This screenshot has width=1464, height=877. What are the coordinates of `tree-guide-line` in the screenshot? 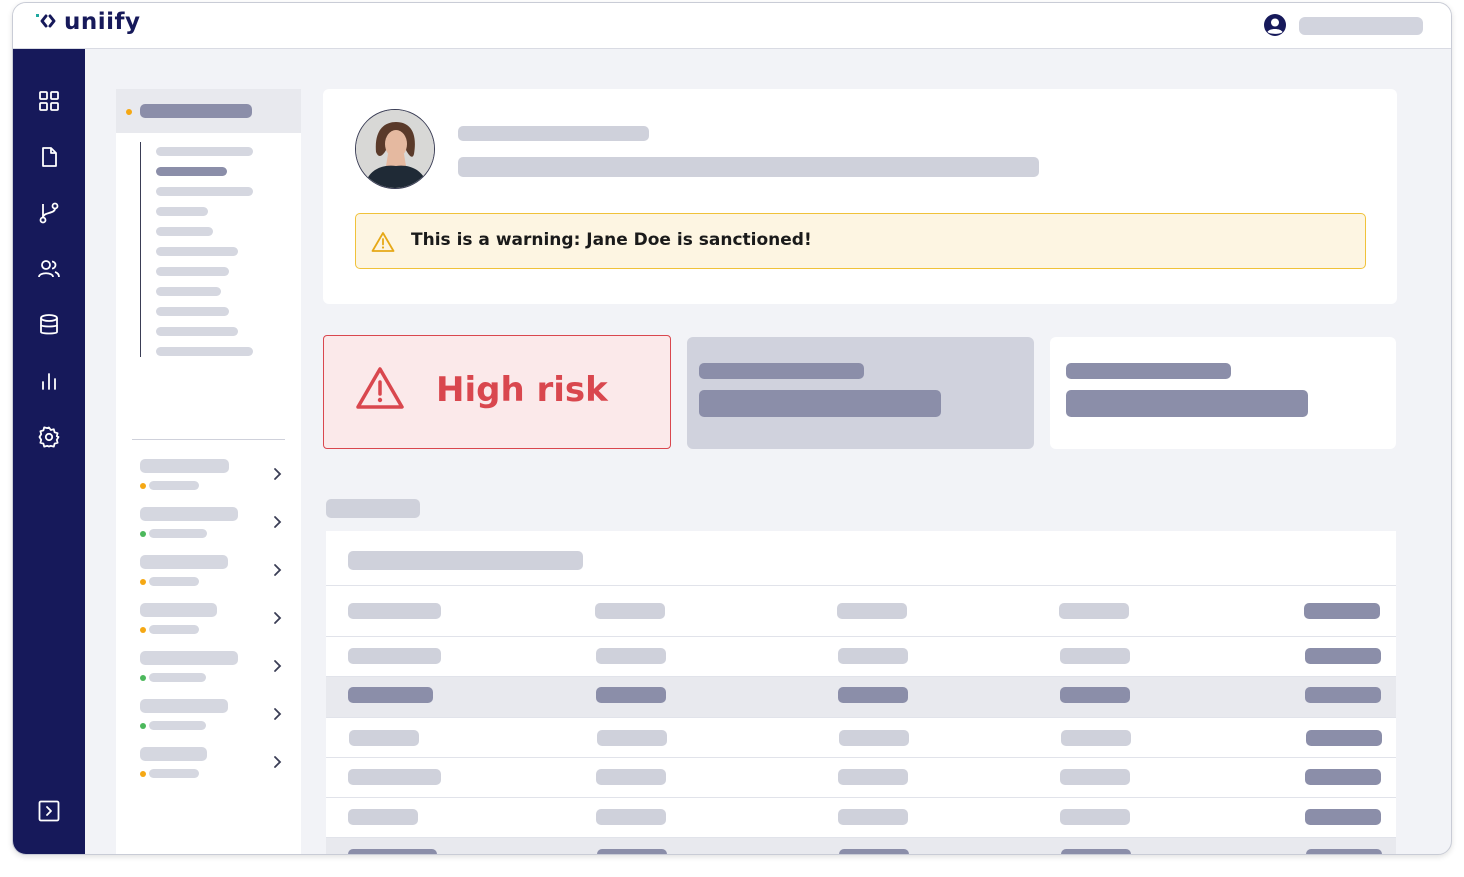 It's located at (140, 249).